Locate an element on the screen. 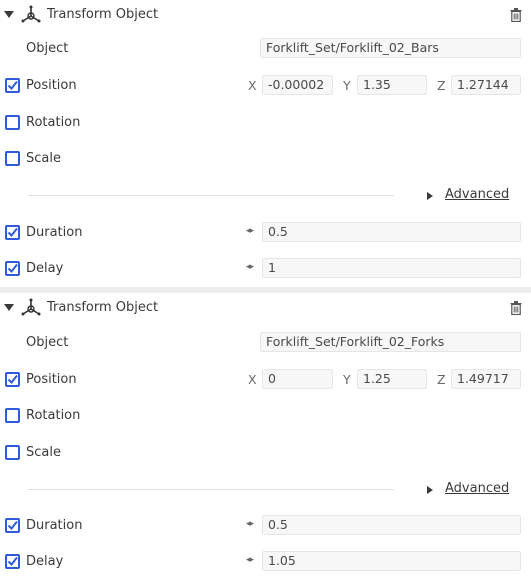 Image resolution: width=531 pixels, height=582 pixels. position-z-field: 1.49717 is located at coordinates (486, 379).